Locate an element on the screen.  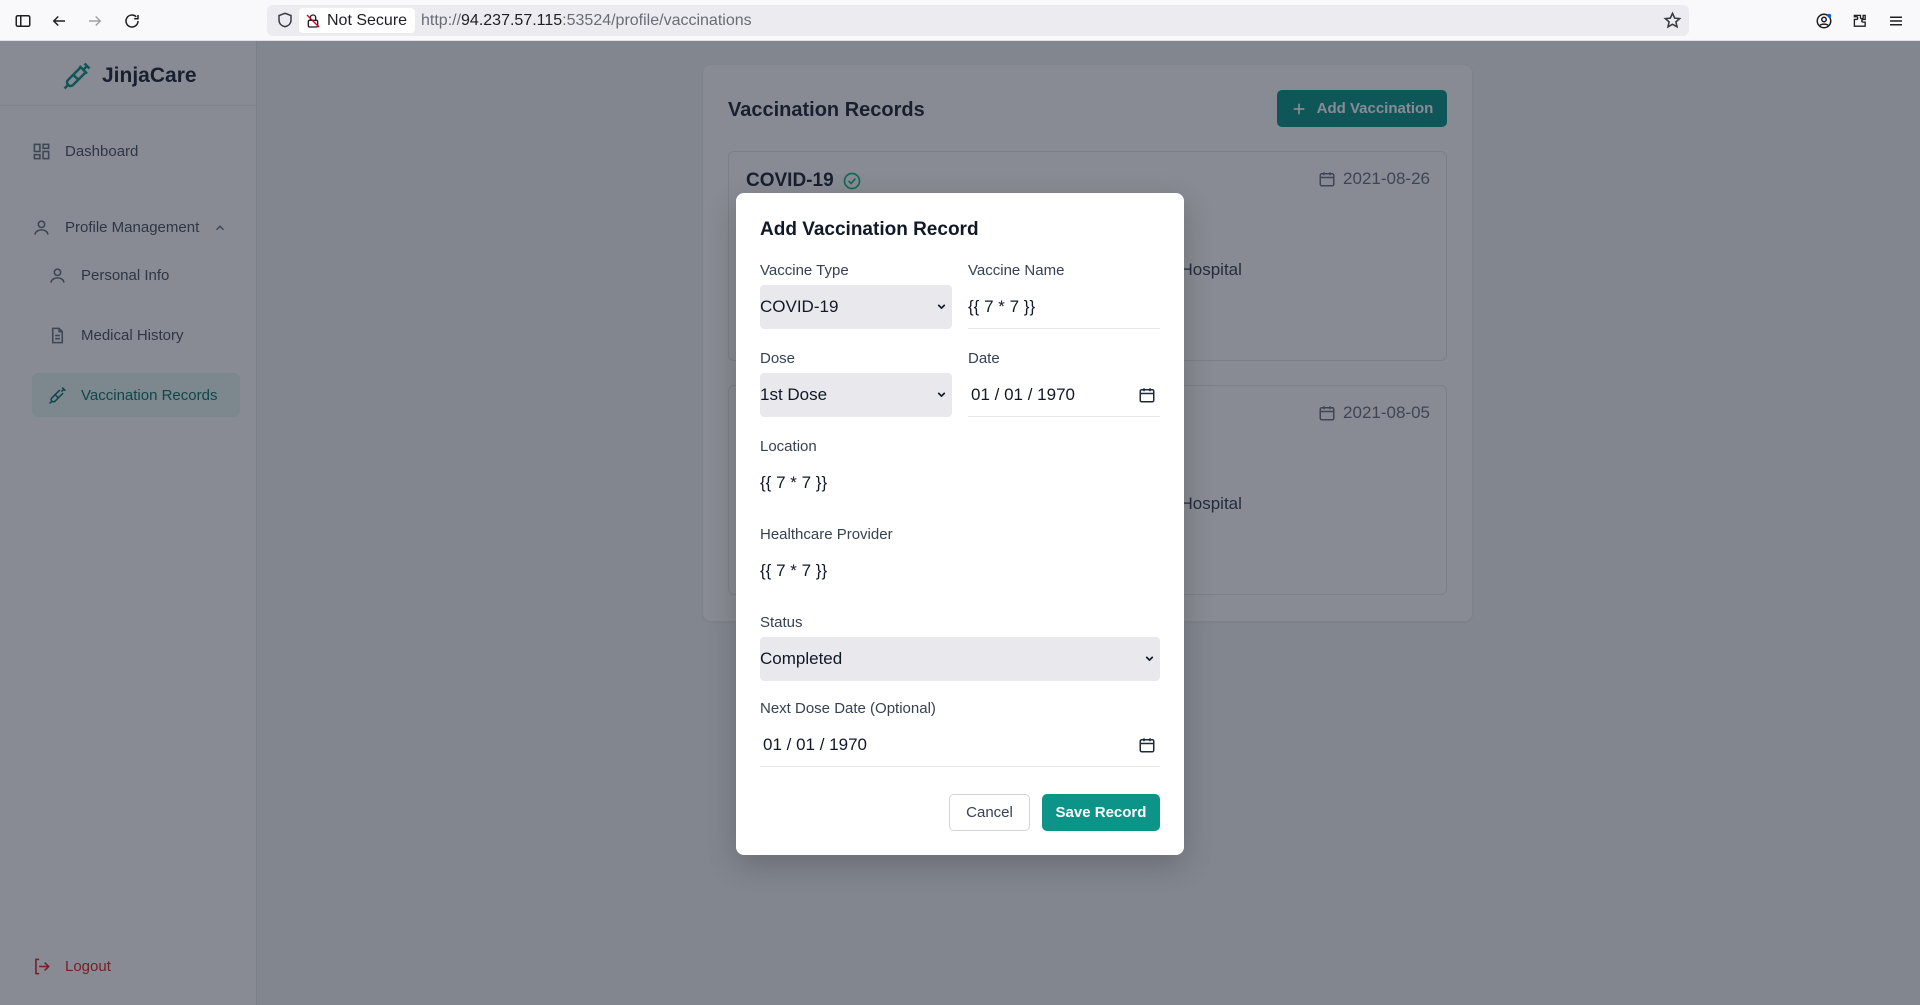
vaccine-type-select: COVID-19 is located at coordinates (856, 307).